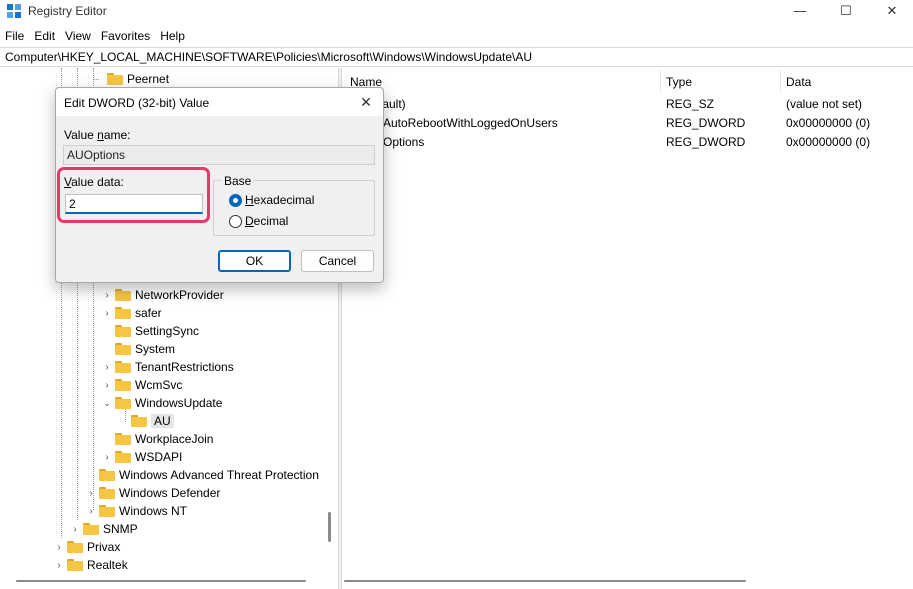  I want to click on base-label: Base, so click(238, 181).